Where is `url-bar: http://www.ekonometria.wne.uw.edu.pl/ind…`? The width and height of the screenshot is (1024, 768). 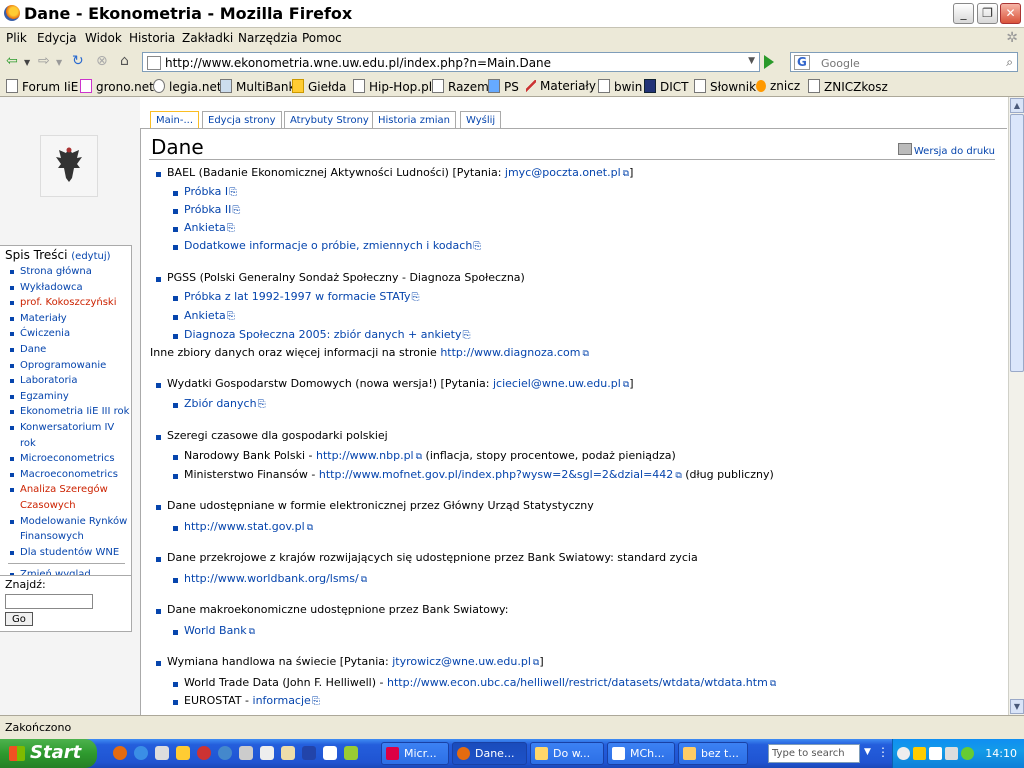 url-bar: http://www.ekonometria.wne.uw.edu.pl/ind… is located at coordinates (451, 62).